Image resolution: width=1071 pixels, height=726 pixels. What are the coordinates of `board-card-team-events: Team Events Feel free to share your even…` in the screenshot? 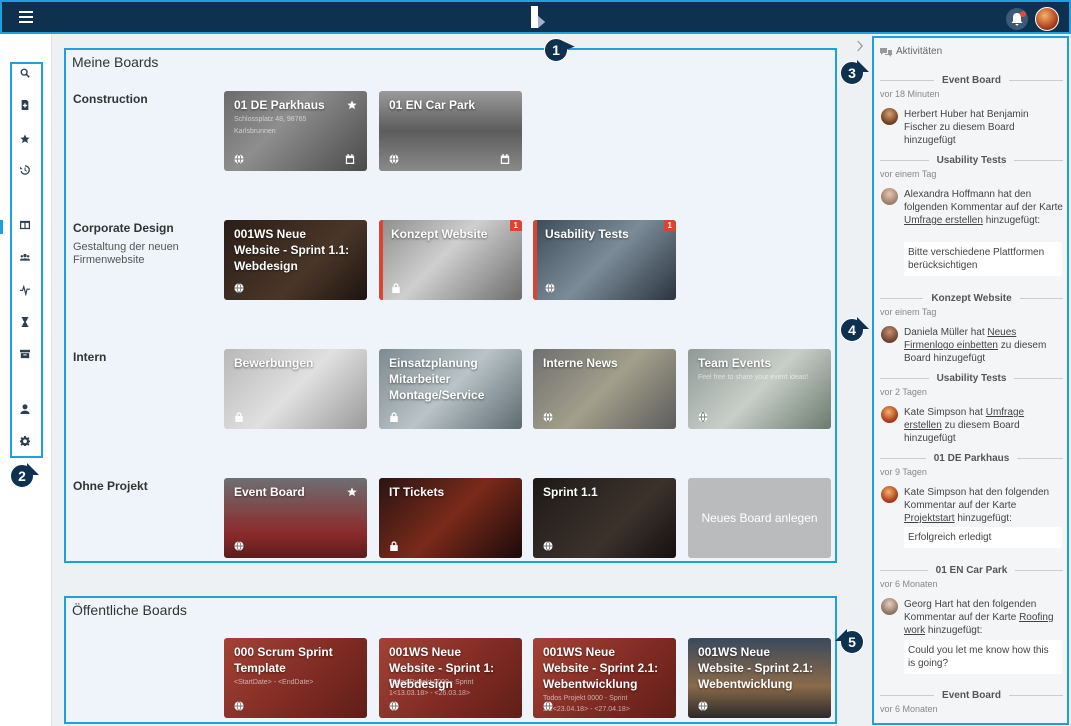 It's located at (759, 389).